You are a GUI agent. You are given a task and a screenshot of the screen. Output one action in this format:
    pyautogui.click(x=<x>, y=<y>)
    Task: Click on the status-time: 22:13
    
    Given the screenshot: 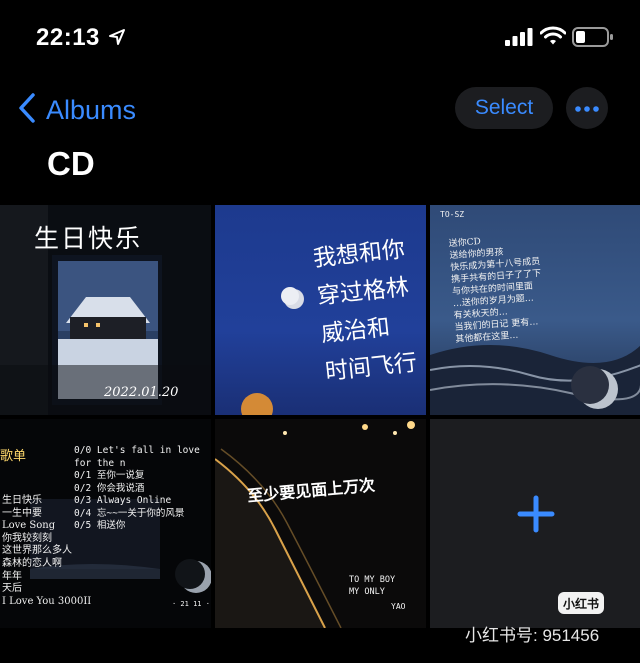 What is the action you would take?
    pyautogui.click(x=68, y=37)
    